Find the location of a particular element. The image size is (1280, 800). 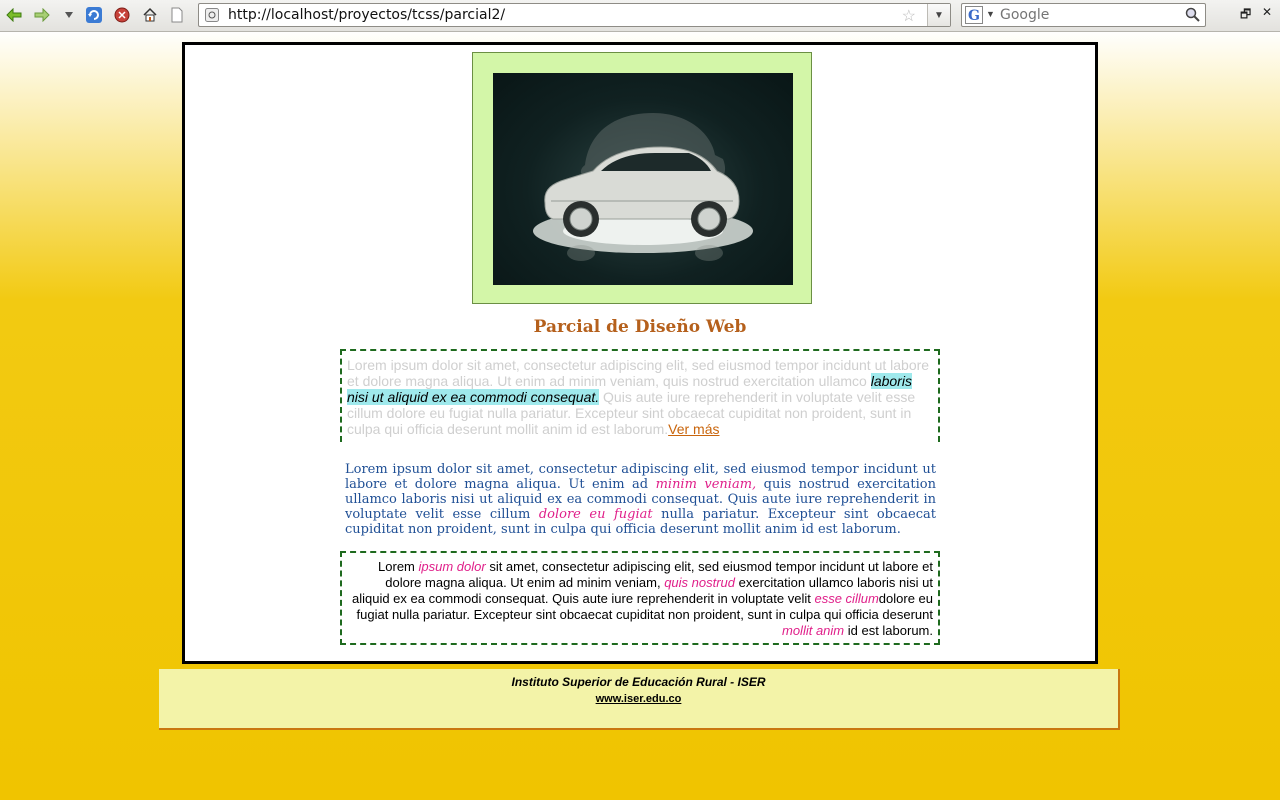

para2-emphasis-1: minim veniam, is located at coordinates (706, 484).